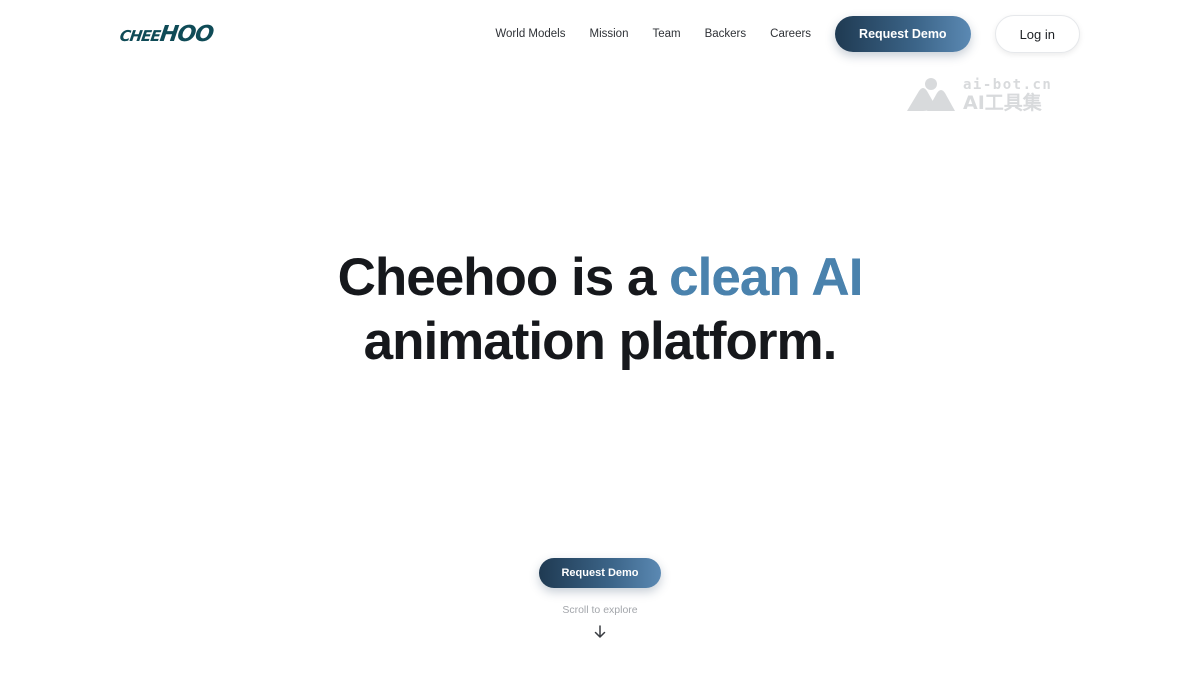  I want to click on hero-line-1-prefix: Cheehoo is a, so click(503, 277).